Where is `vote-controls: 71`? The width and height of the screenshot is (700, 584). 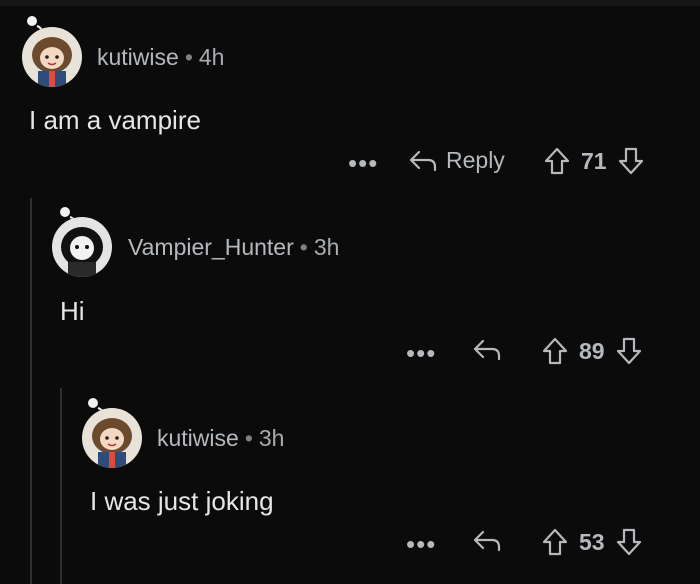 vote-controls: 71 is located at coordinates (594, 161).